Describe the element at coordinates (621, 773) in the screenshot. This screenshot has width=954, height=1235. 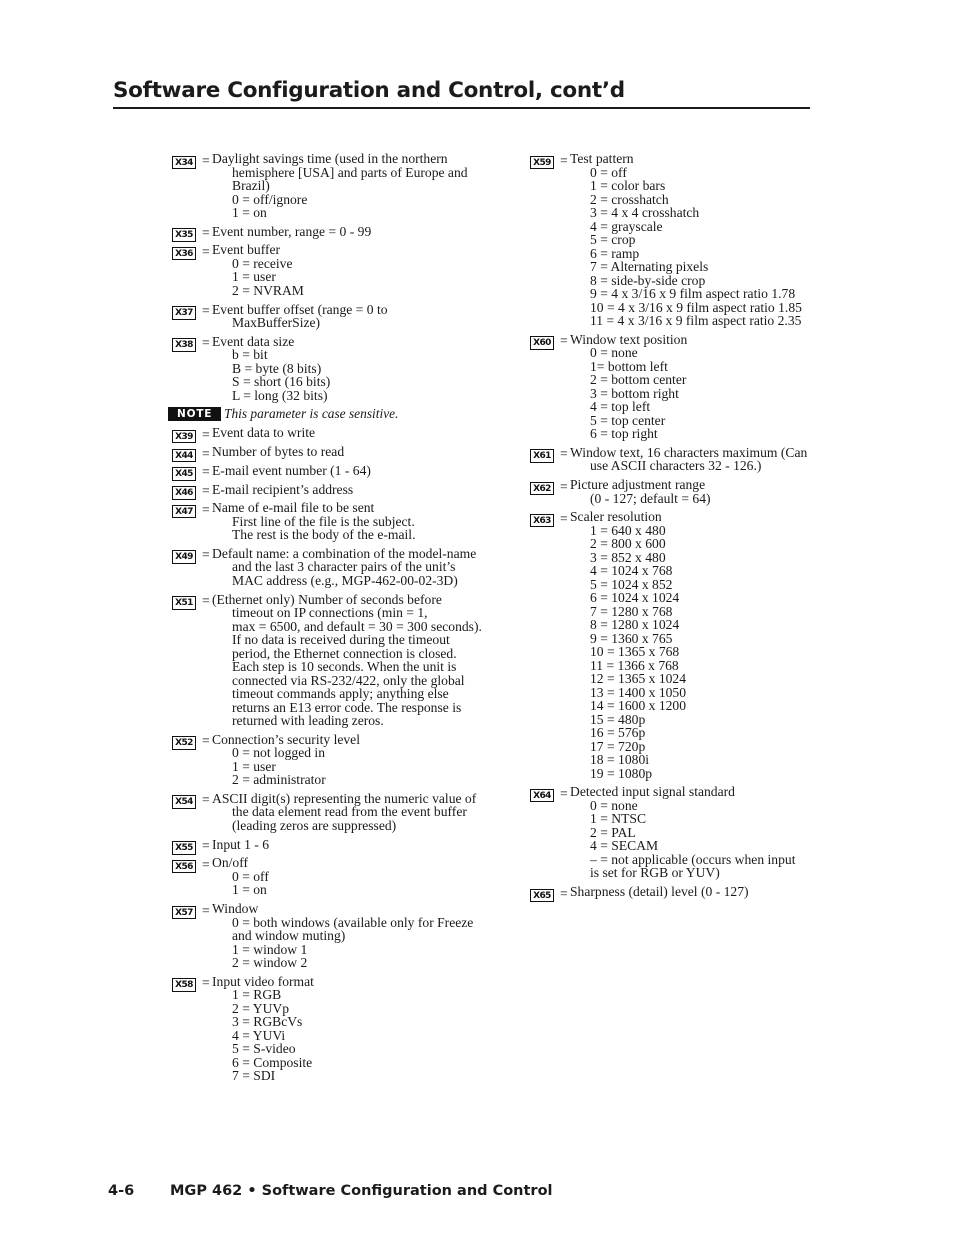
I see `parameter-option: 19 = 1080p` at that location.